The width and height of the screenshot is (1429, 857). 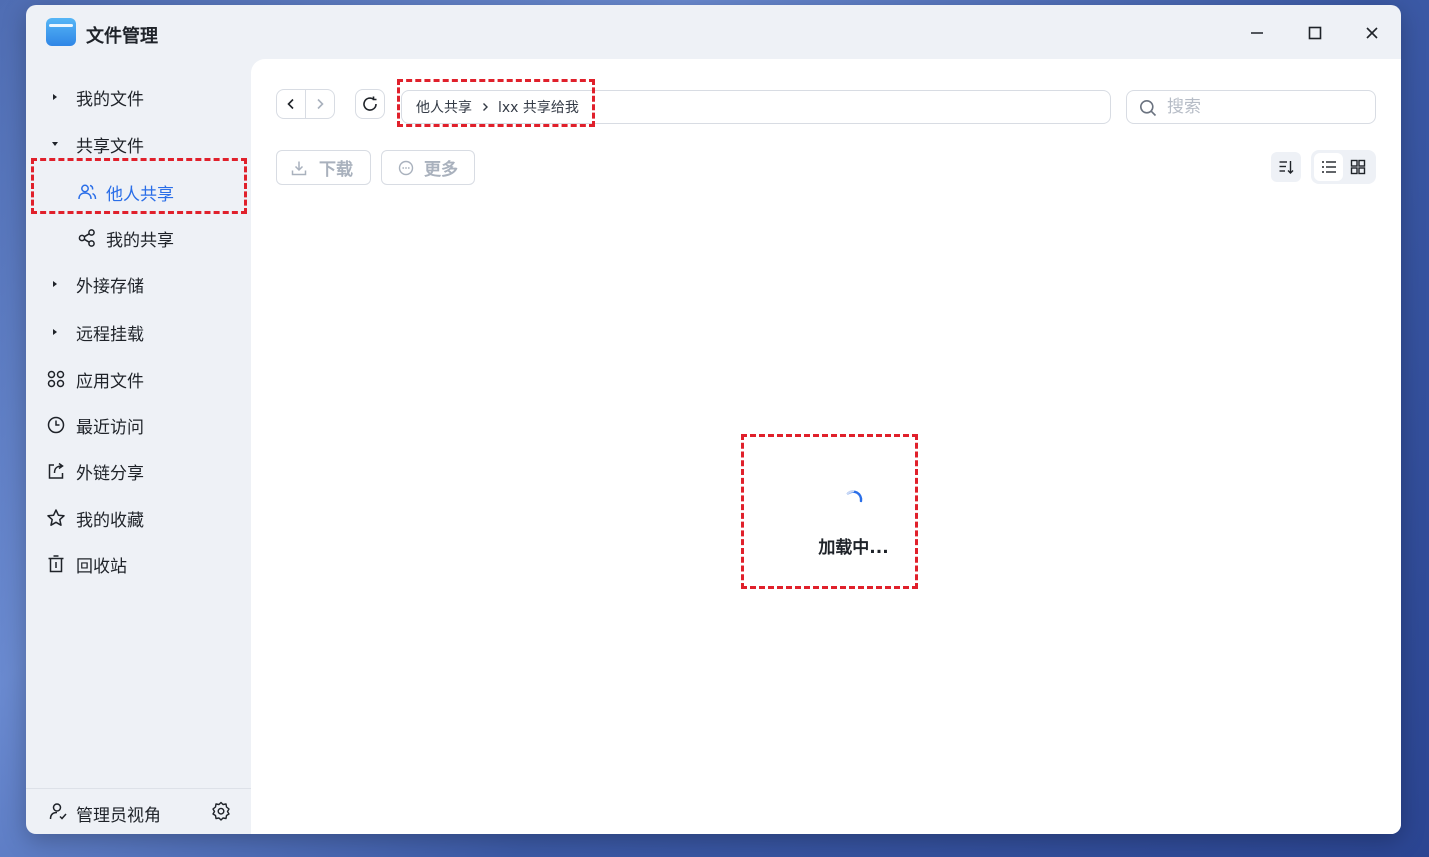 I want to click on sidebar-item-label: 远程挂载, so click(x=110, y=334).